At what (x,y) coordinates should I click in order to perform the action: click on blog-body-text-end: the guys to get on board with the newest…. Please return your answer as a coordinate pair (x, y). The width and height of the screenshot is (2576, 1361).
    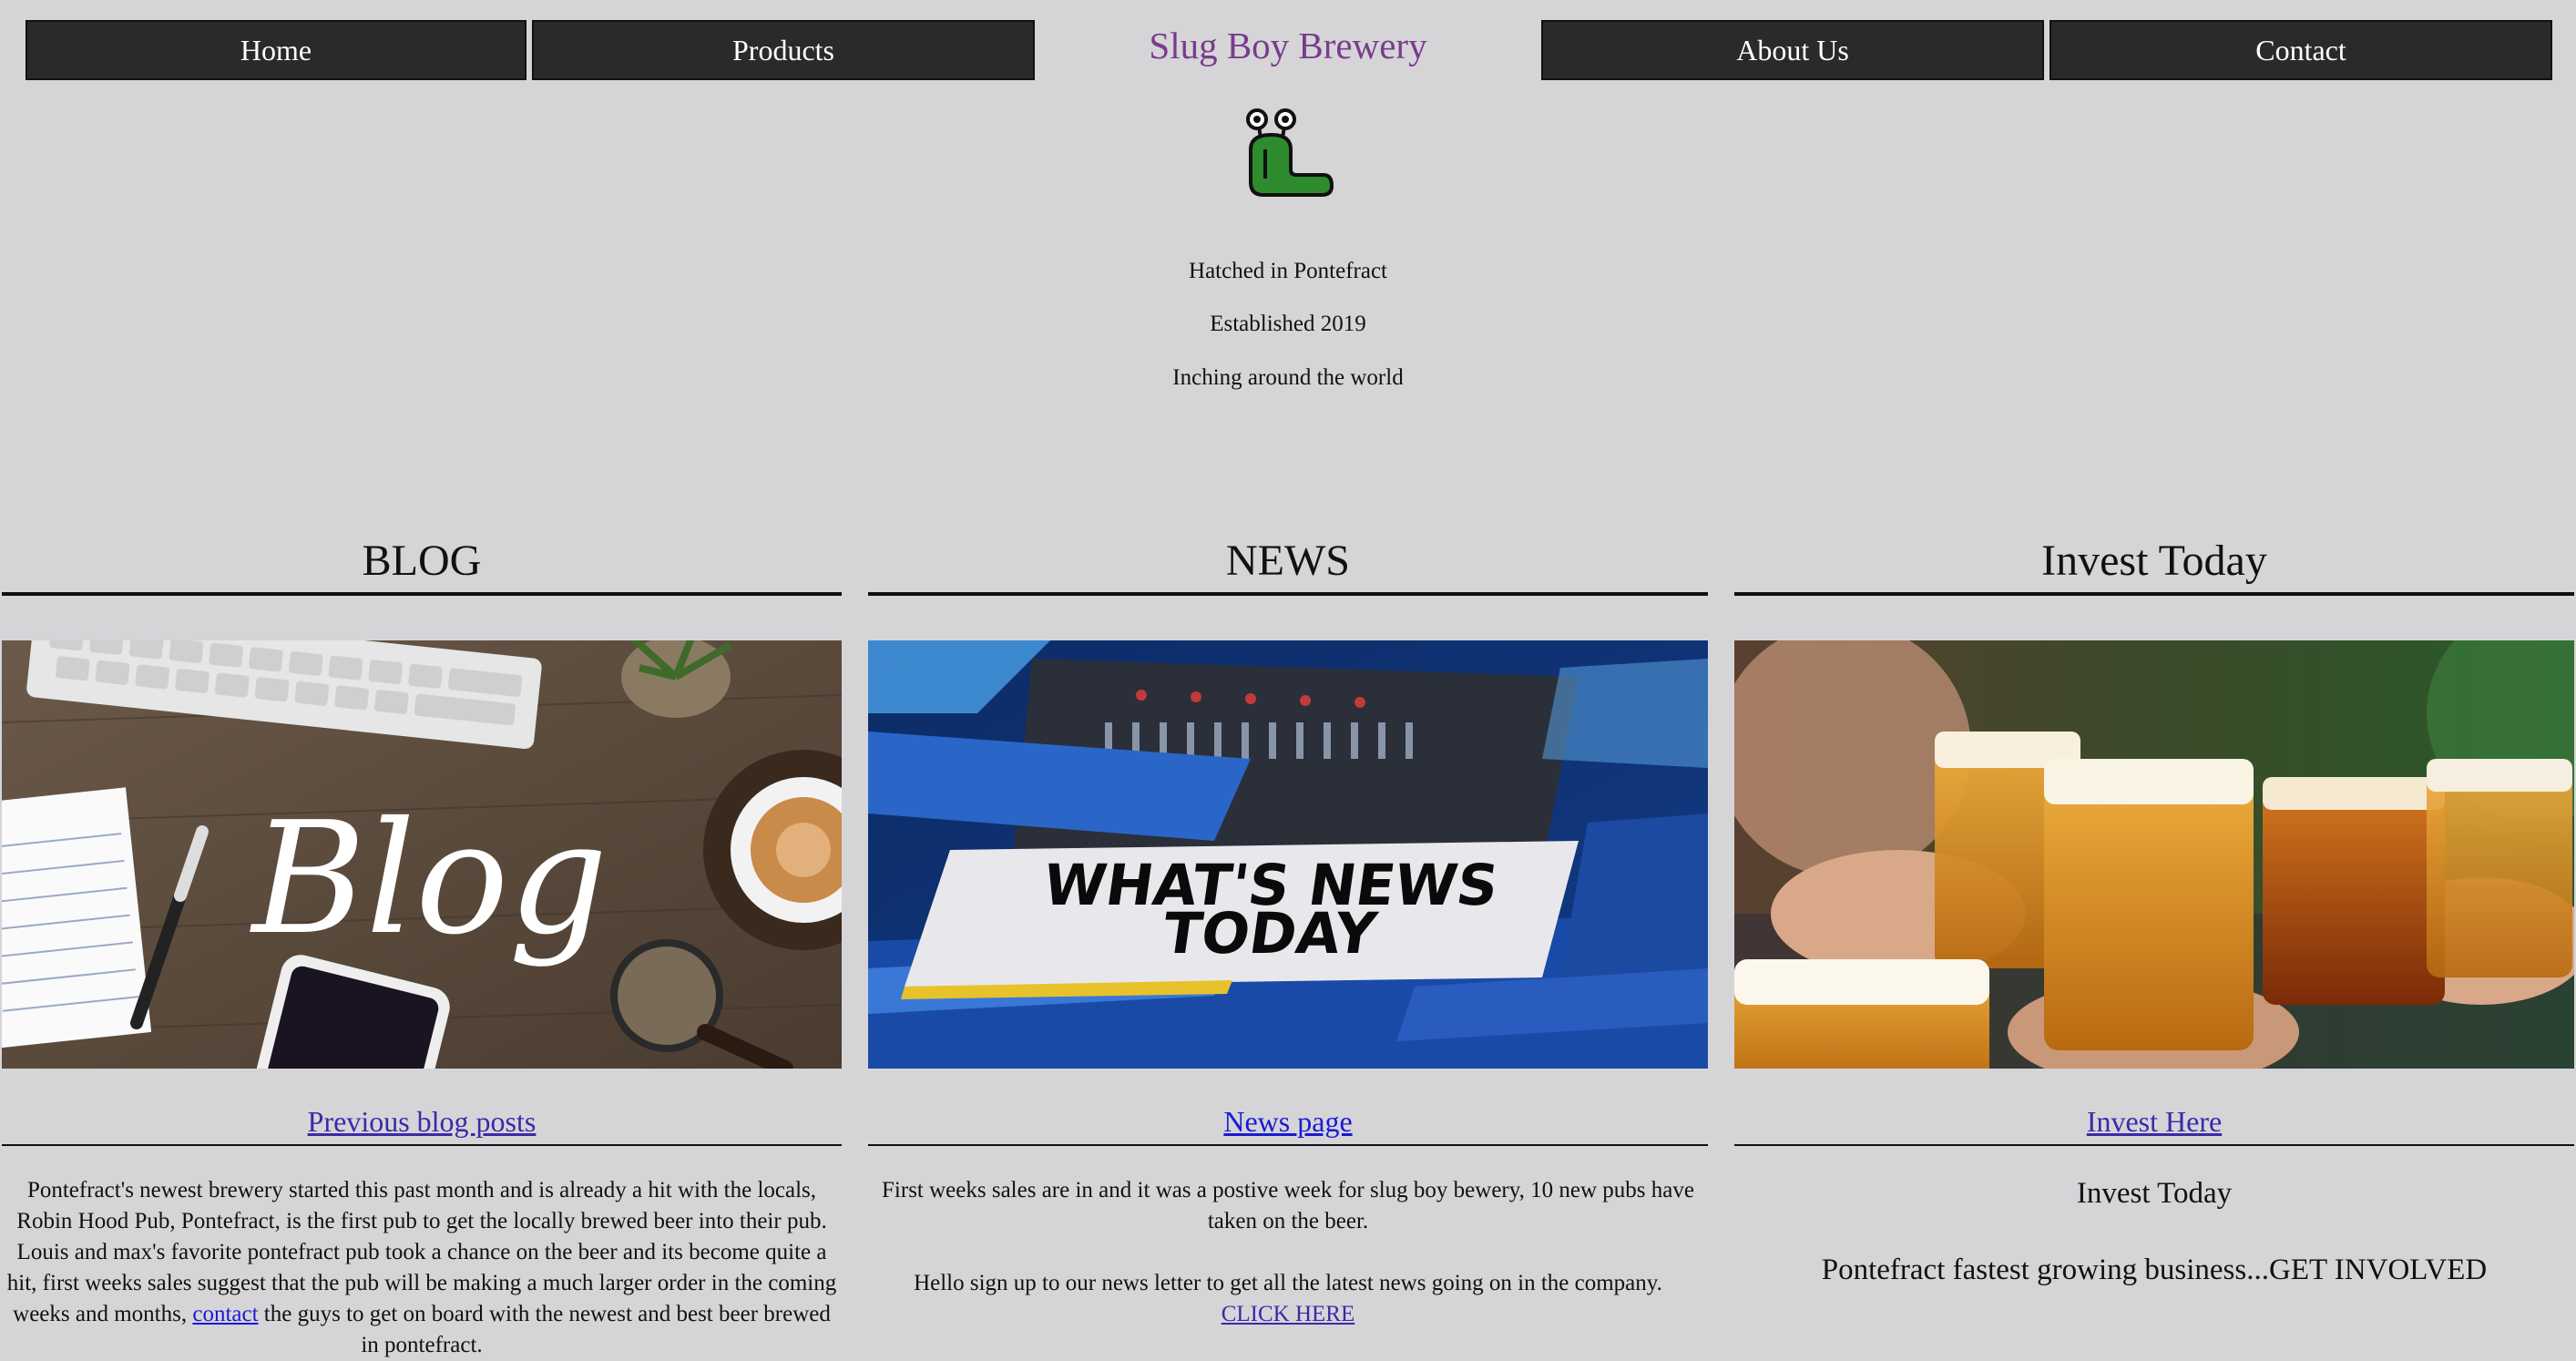
    Looking at the image, I should click on (547, 1330).